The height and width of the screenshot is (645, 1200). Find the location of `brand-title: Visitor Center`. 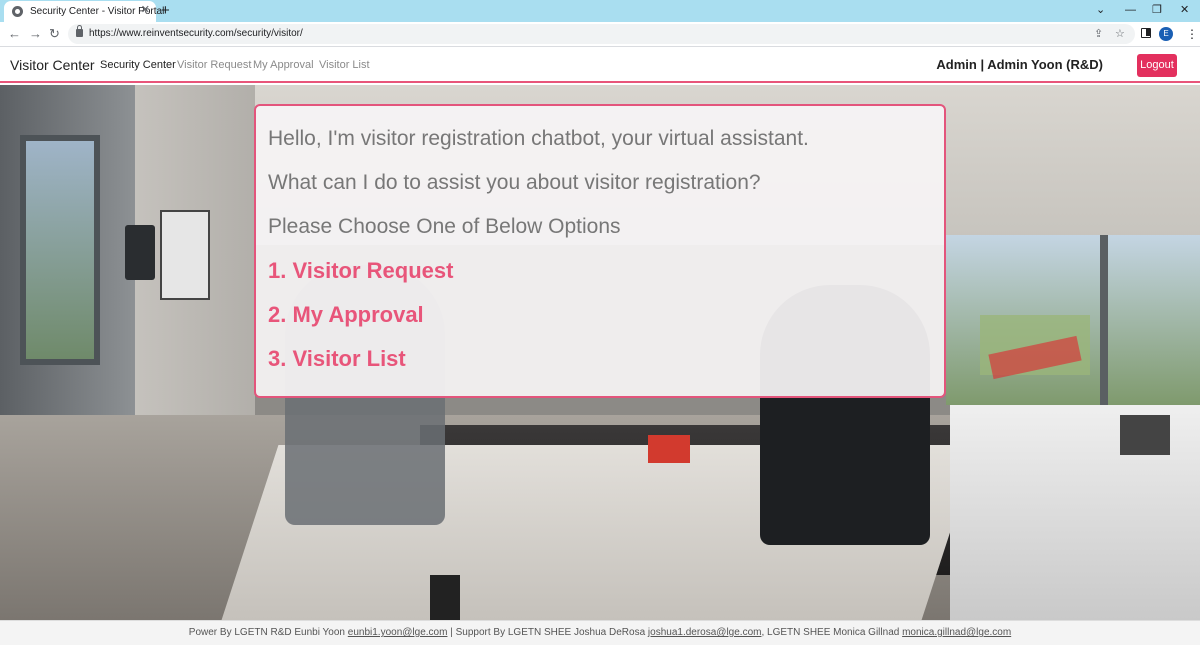

brand-title: Visitor Center is located at coordinates (52, 65).